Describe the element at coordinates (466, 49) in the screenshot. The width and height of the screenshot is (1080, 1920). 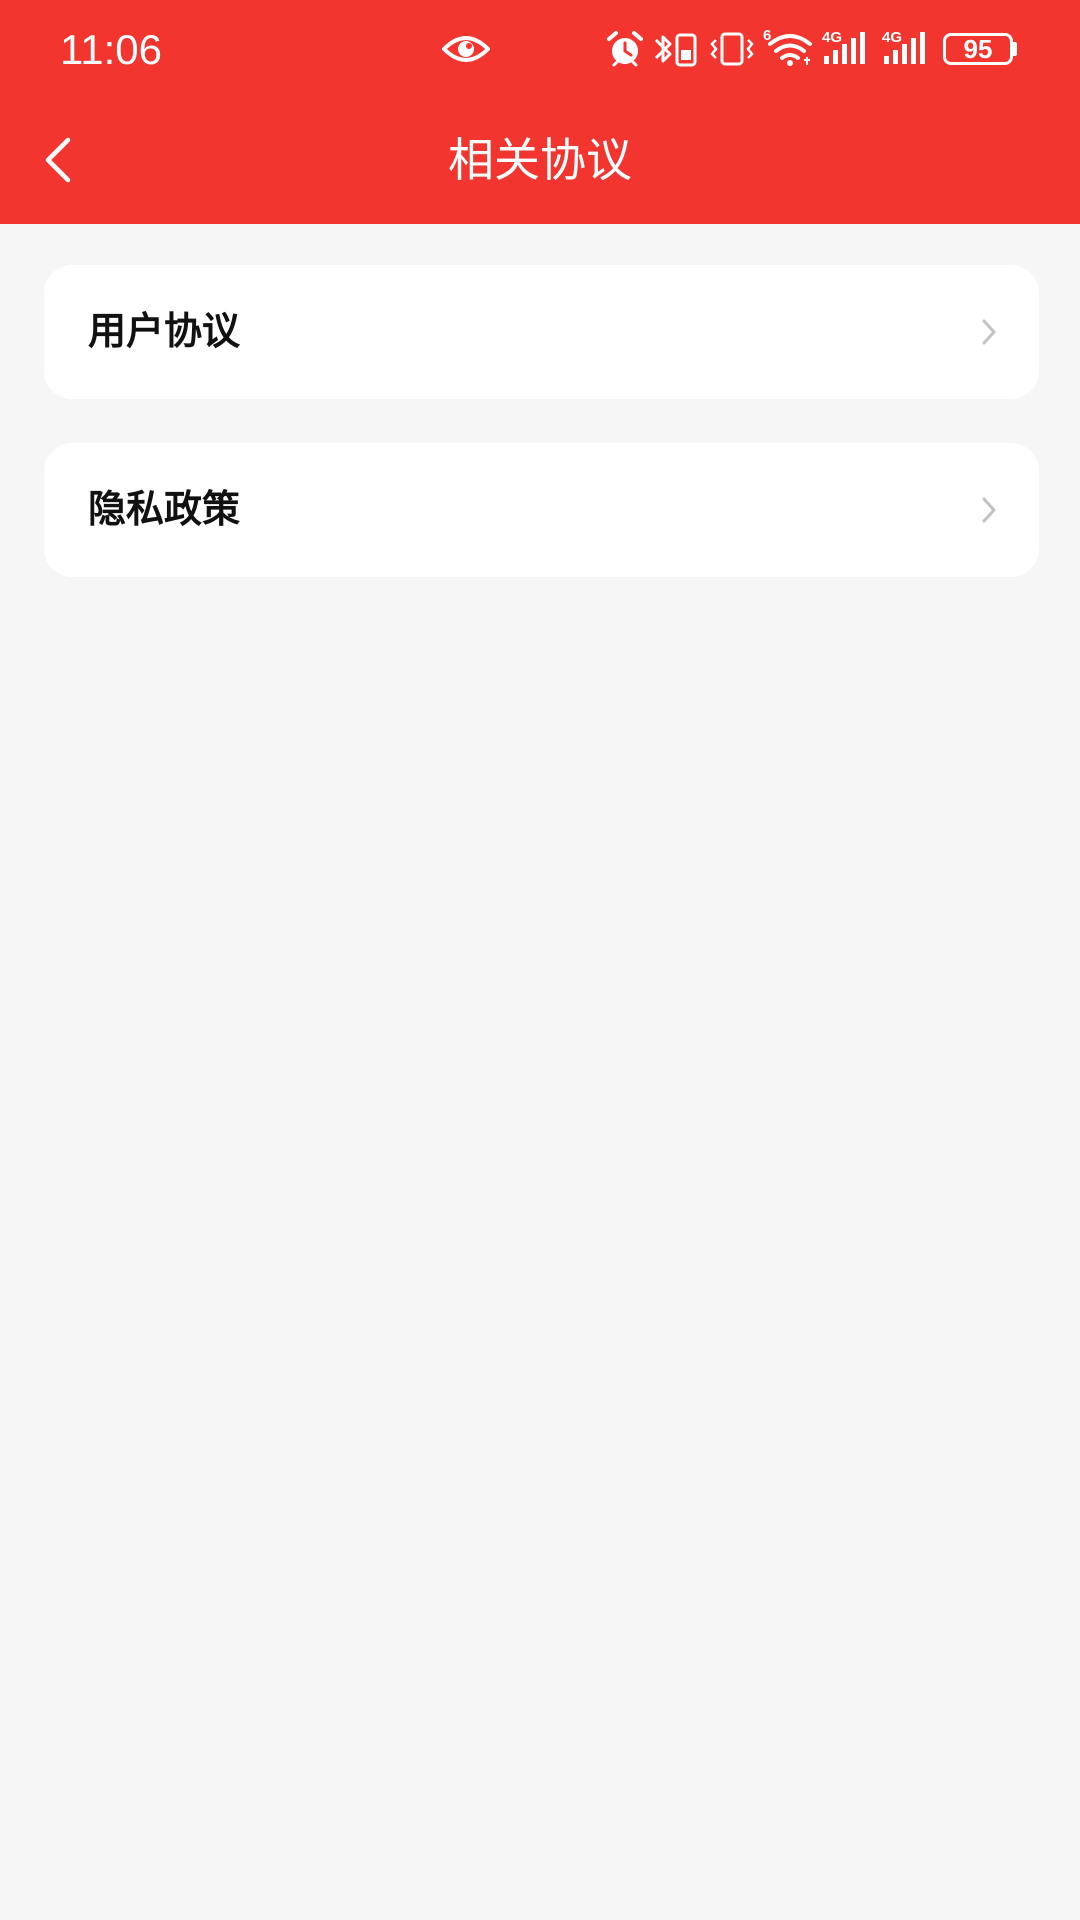
I see `eye-icon` at that location.